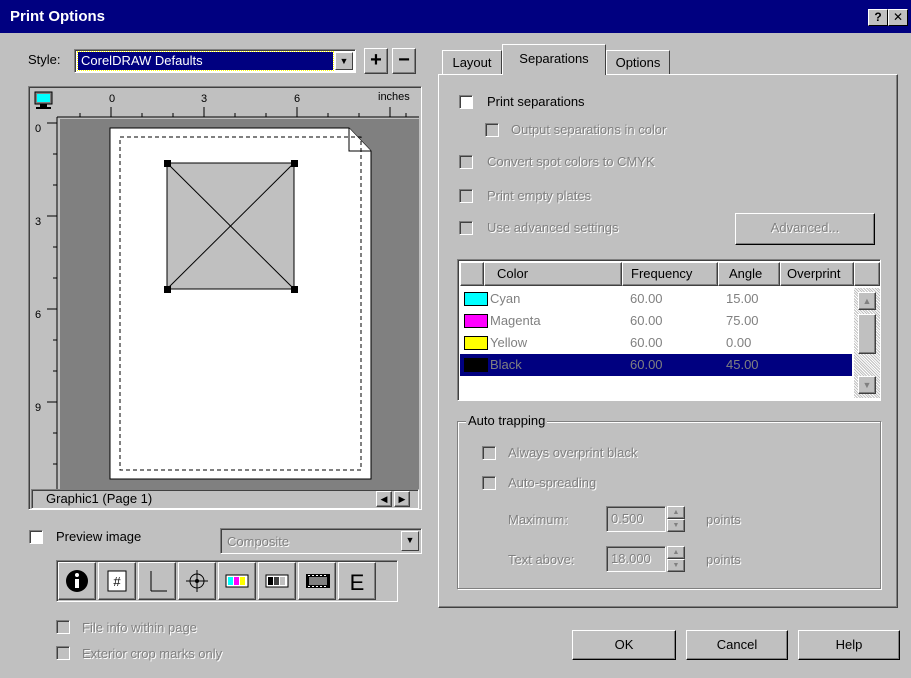 The image size is (911, 678). I want to click on file-info-checkbox, so click(63, 627).